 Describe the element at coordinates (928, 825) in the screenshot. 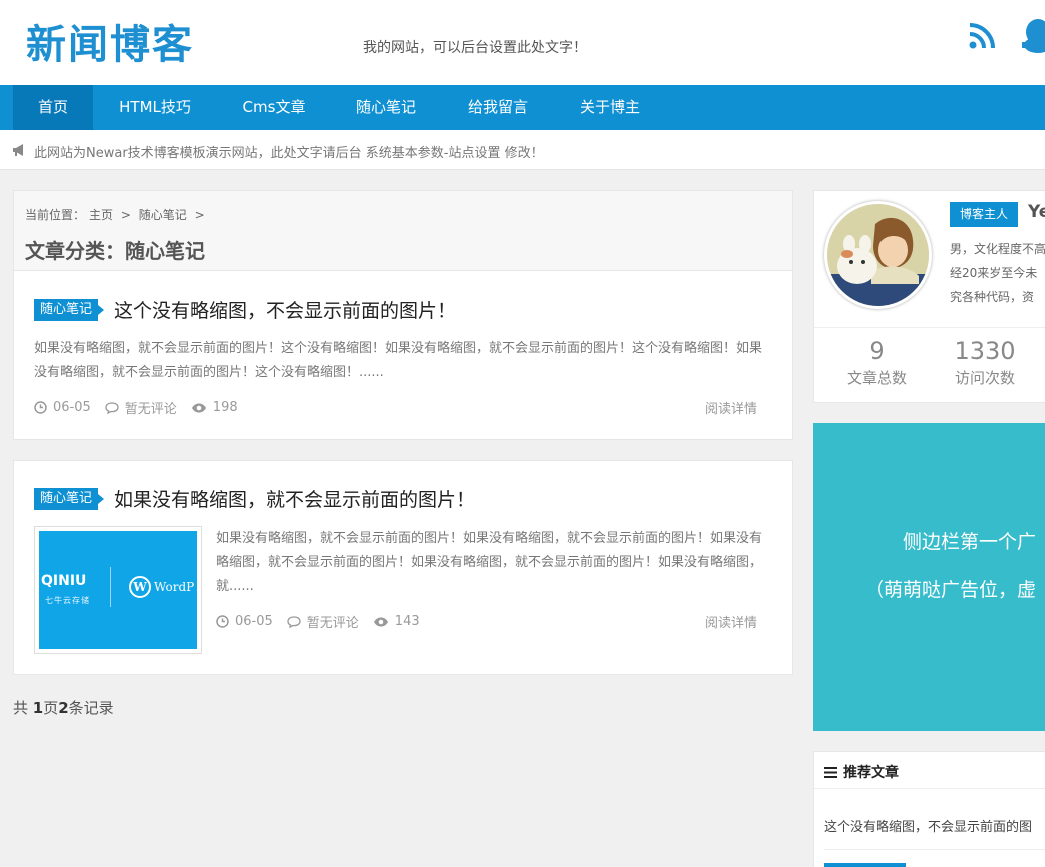

I see `recommended-item: 这个没有略缩图，不会显示前面的图` at that location.